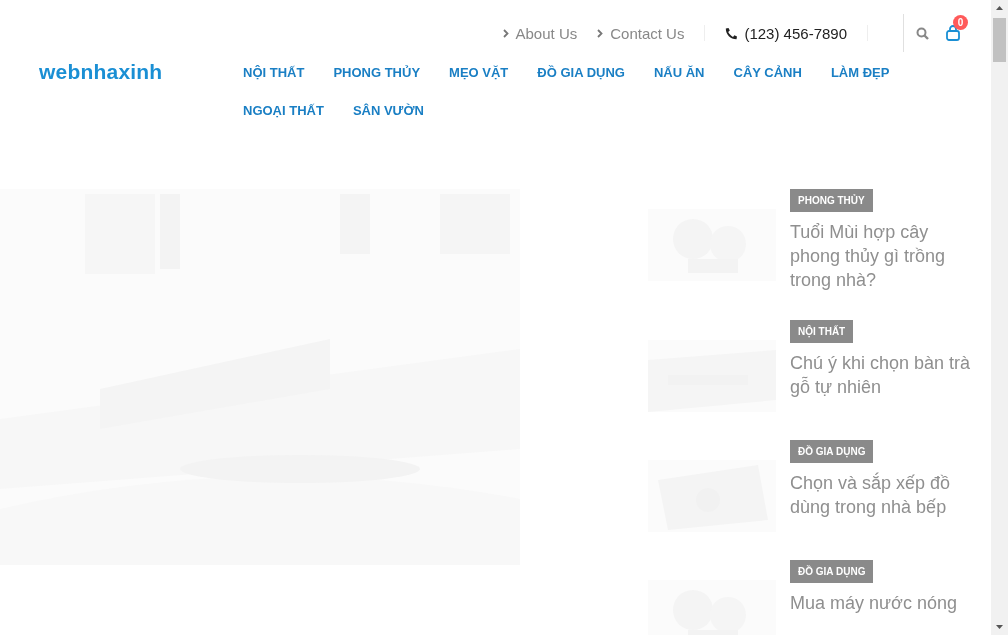 The image size is (1008, 635). I want to click on search-icon, so click(922, 33).